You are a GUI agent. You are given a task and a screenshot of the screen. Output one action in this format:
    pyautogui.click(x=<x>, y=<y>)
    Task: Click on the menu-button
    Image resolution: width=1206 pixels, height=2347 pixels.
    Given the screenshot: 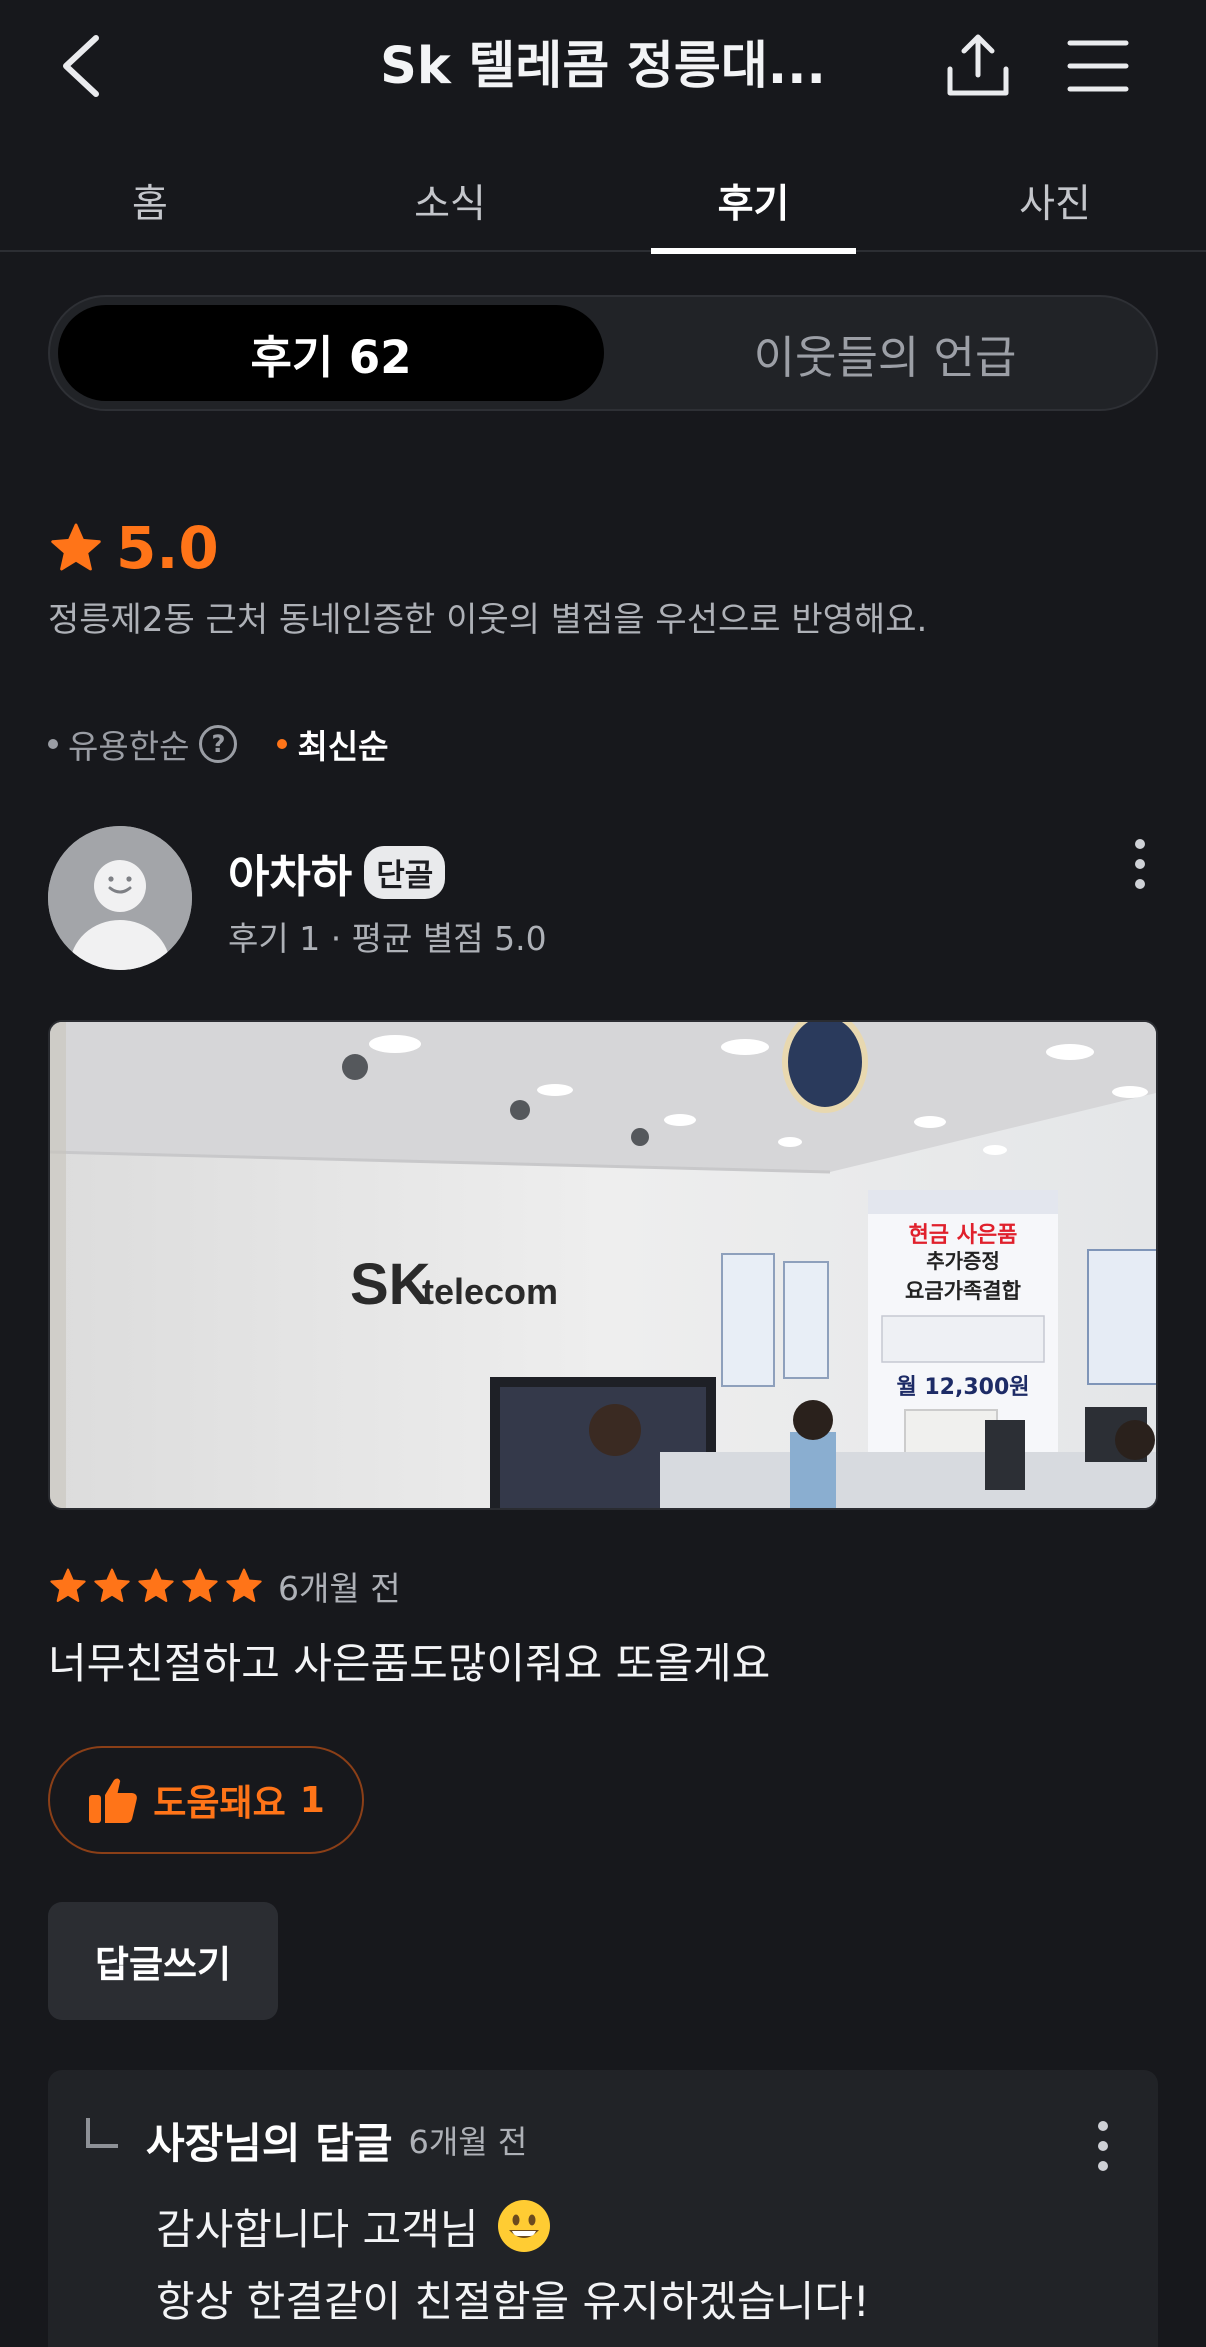 What is the action you would take?
    pyautogui.click(x=1098, y=66)
    